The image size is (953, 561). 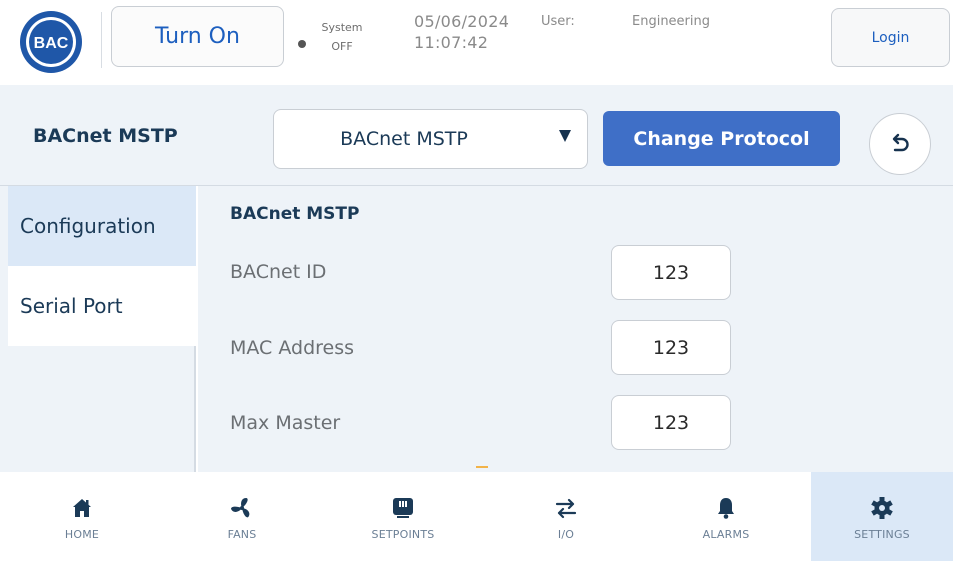 I want to click on user-value: Engineering, so click(x=671, y=21).